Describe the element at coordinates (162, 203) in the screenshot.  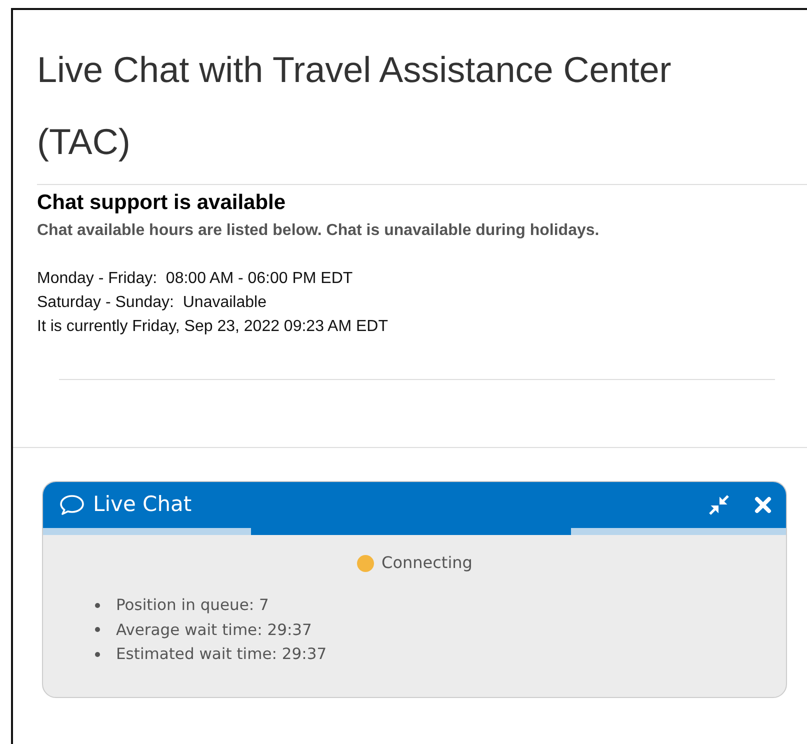
I see `availability-heading: Chat support is available` at that location.